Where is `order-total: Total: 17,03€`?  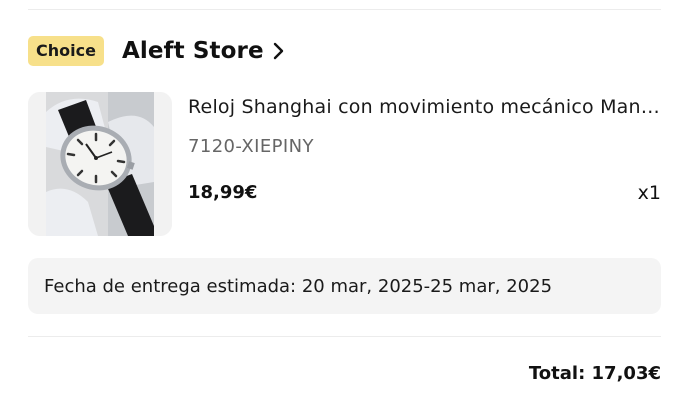 order-total: Total: 17,03€ is located at coordinates (594, 373).